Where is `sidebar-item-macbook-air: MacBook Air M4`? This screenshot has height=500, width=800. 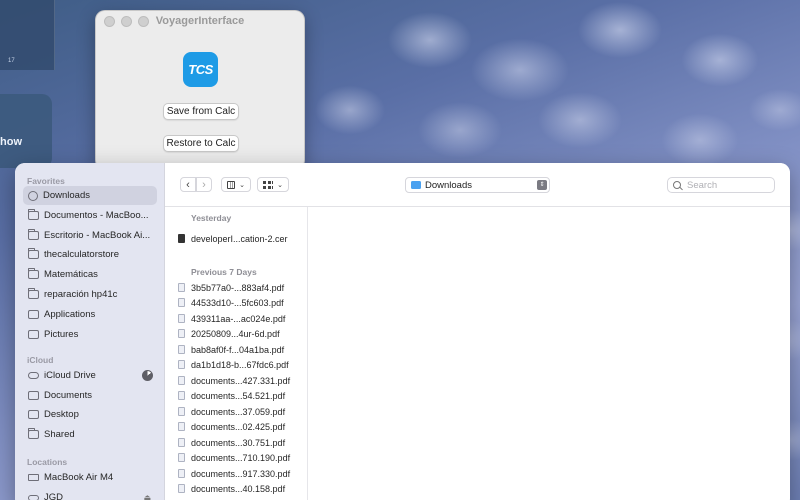
sidebar-item-macbook-air: MacBook Air M4 is located at coordinates (90, 477).